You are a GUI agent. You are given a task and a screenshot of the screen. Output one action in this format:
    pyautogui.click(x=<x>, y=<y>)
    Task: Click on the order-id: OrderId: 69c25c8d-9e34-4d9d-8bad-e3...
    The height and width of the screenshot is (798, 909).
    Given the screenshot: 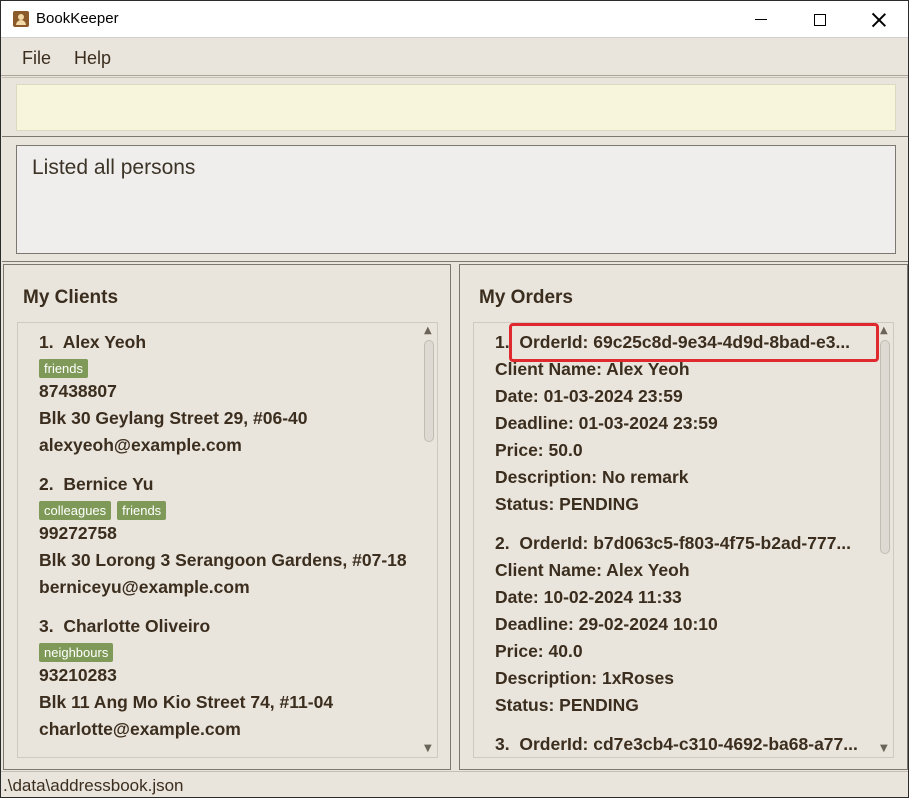 What is the action you would take?
    pyautogui.click(x=685, y=342)
    